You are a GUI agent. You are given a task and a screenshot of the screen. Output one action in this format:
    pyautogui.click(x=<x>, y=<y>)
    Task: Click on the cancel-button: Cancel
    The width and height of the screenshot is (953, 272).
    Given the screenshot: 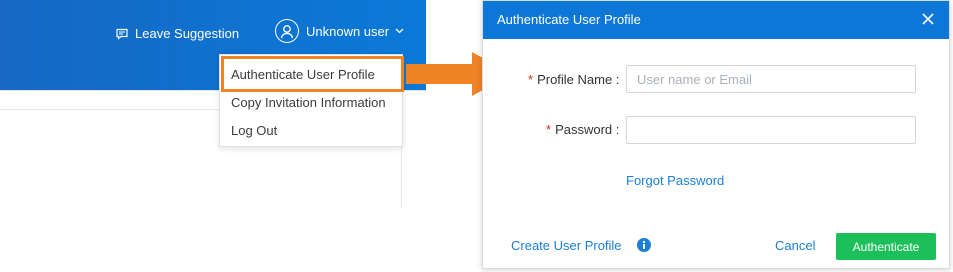 What is the action you would take?
    pyautogui.click(x=795, y=245)
    